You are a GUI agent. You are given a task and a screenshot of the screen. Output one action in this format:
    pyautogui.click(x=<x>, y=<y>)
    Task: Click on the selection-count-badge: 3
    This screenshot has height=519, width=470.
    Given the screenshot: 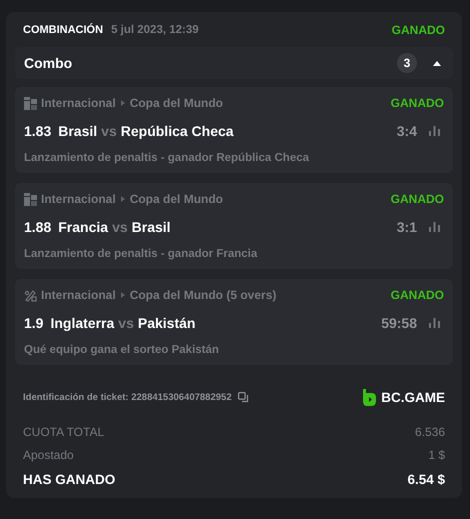 What is the action you would take?
    pyautogui.click(x=407, y=63)
    